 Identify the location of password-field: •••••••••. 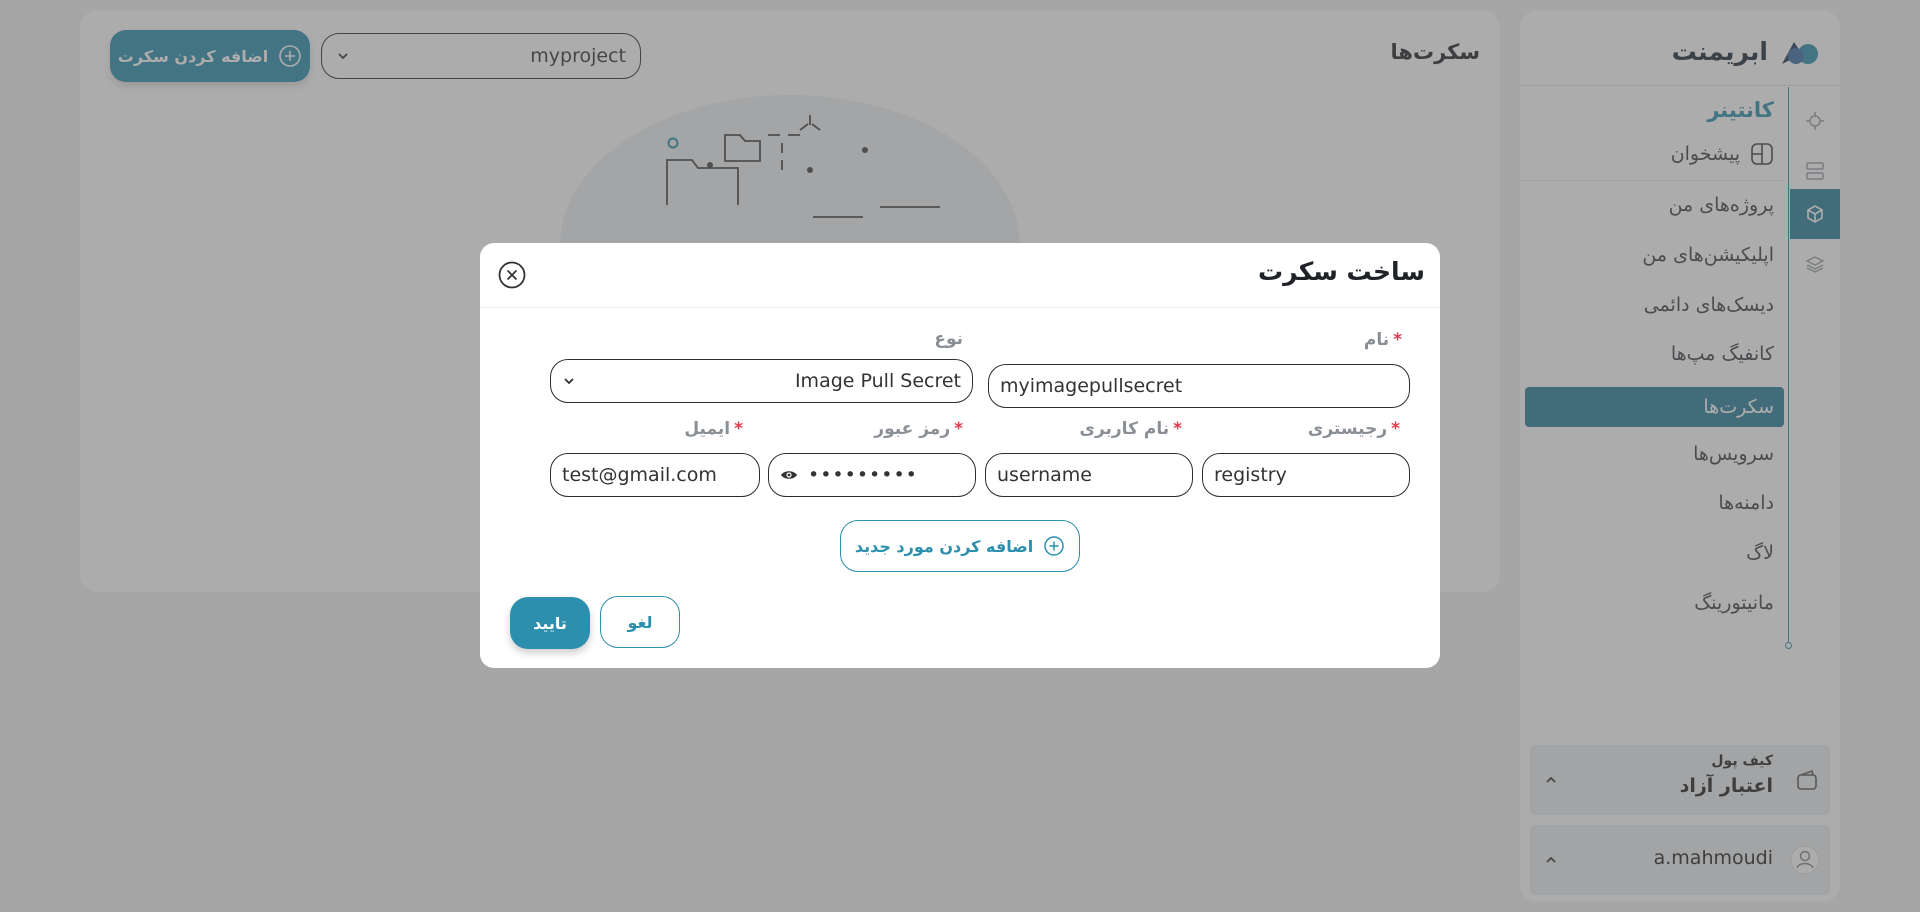
(872, 475).